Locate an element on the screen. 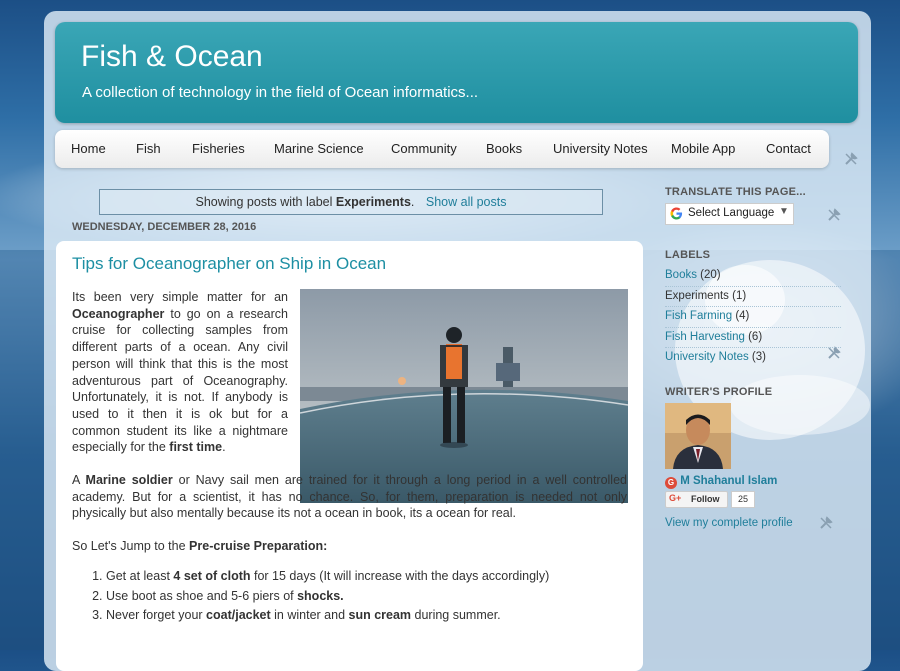 This screenshot has width=900, height=671. li3-text-a: Never forget your is located at coordinates (156, 615).